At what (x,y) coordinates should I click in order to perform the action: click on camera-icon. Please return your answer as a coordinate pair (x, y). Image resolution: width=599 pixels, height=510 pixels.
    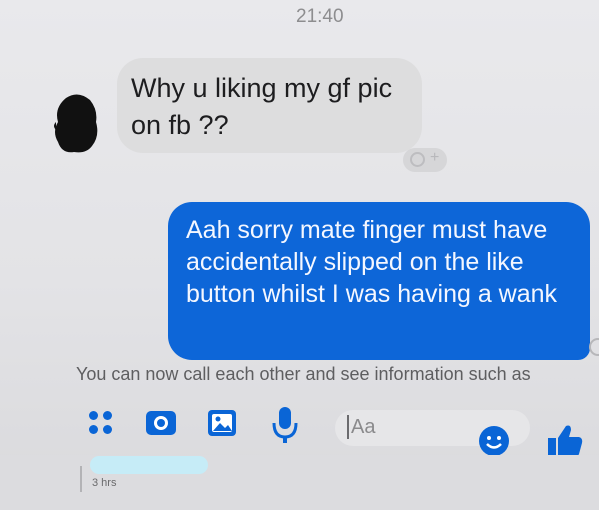
    Looking at the image, I should click on (164, 425).